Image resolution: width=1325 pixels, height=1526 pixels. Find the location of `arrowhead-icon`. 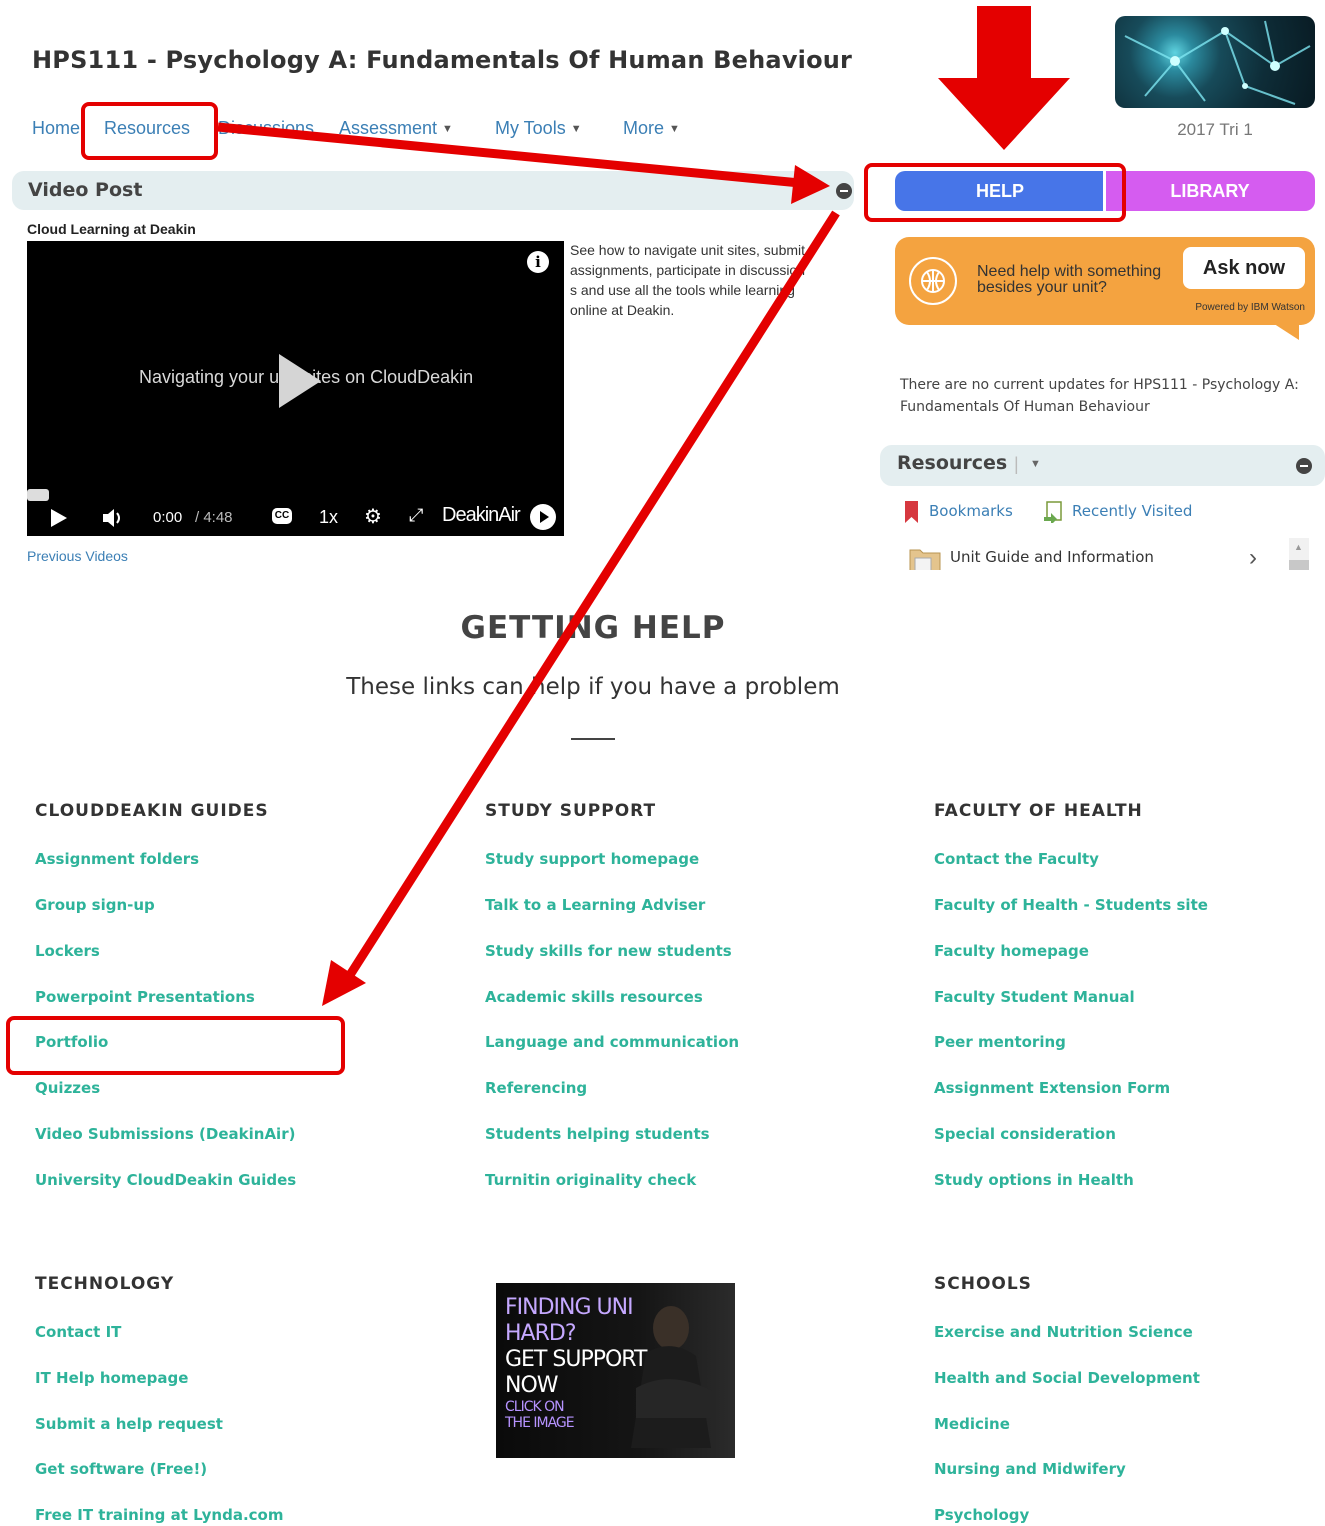

arrowhead-icon is located at coordinates (810, 184).